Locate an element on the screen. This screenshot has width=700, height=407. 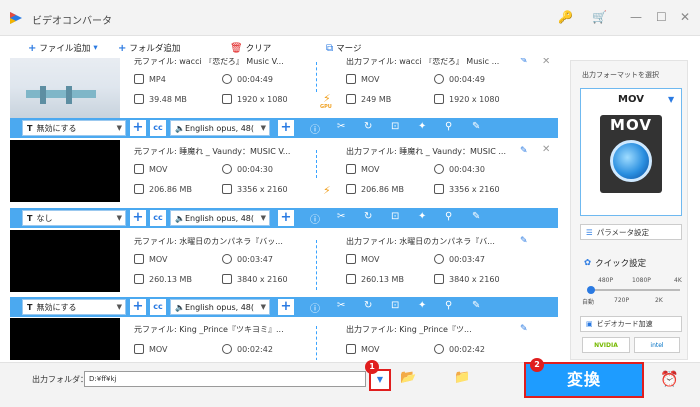
gpu-label: GPU is located at coordinates (326, 107).